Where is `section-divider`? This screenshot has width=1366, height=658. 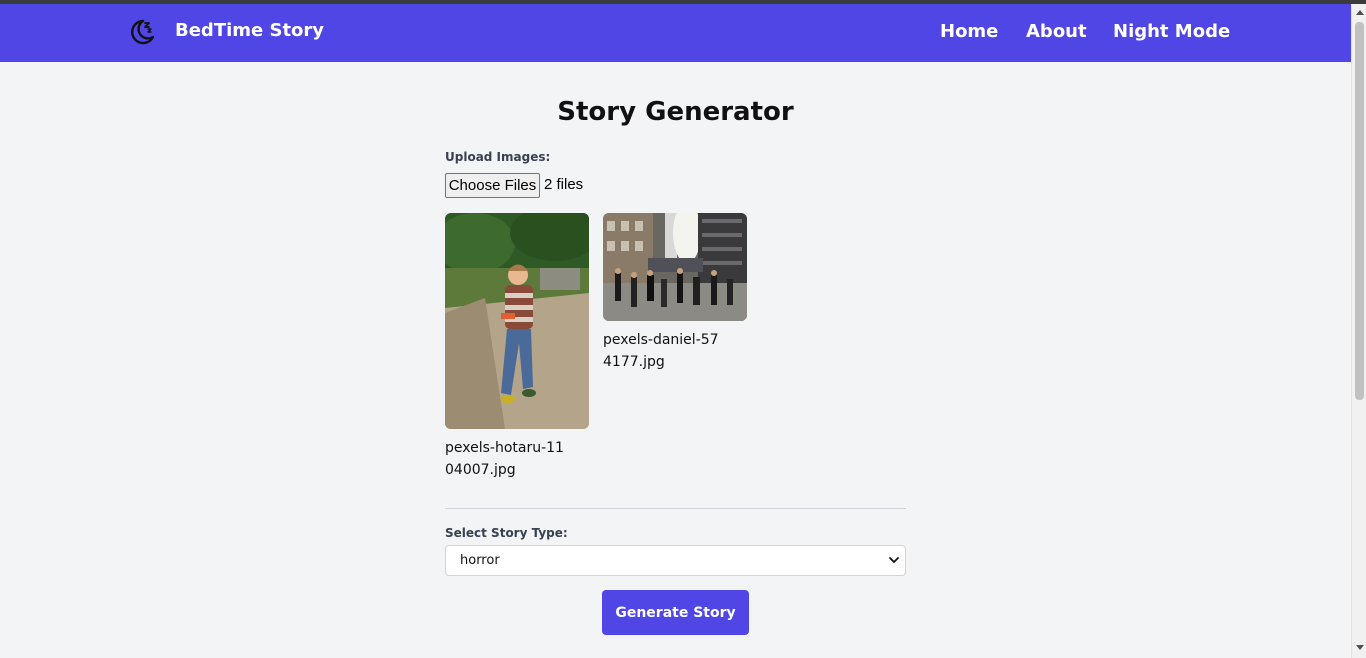
section-divider is located at coordinates (675, 508).